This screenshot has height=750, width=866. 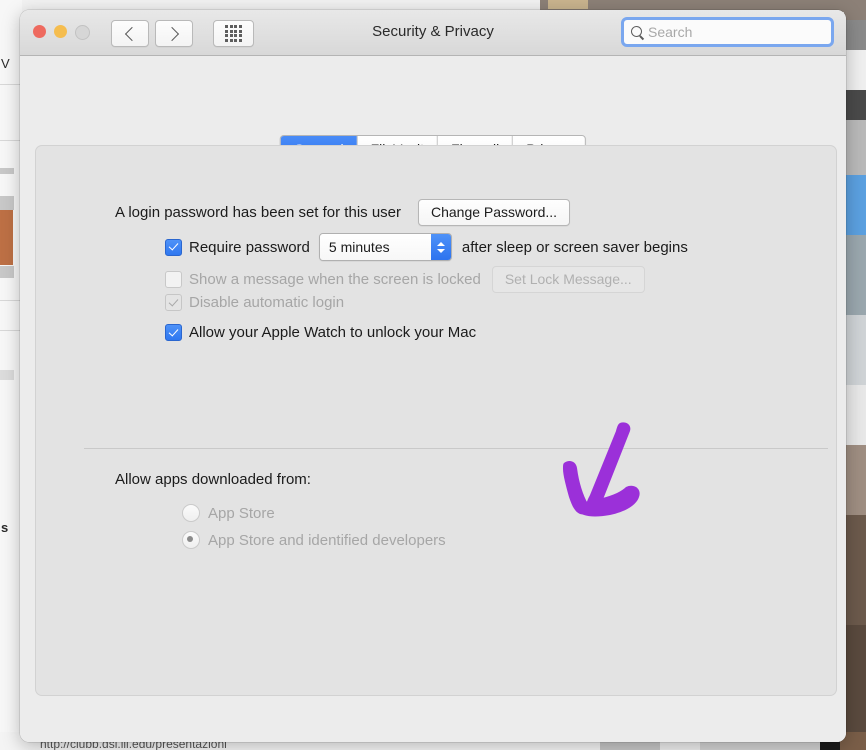 What do you see at coordinates (335, 279) in the screenshot?
I see `show-lock-message-label: Show a message when the screen is locked` at bounding box center [335, 279].